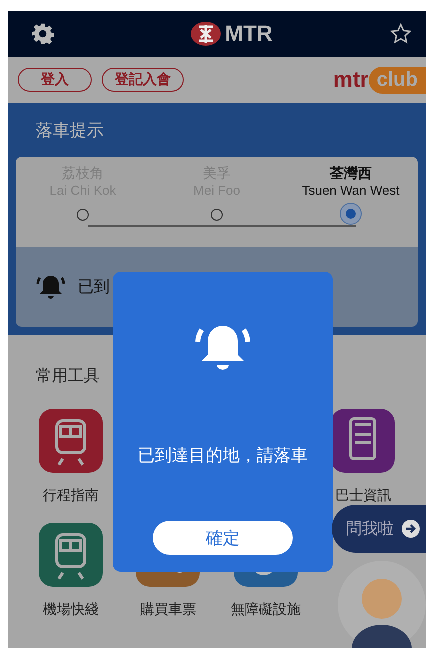 Image resolution: width=426 pixels, height=648 pixels. I want to click on tool-label: 巴士資訊, so click(363, 496).